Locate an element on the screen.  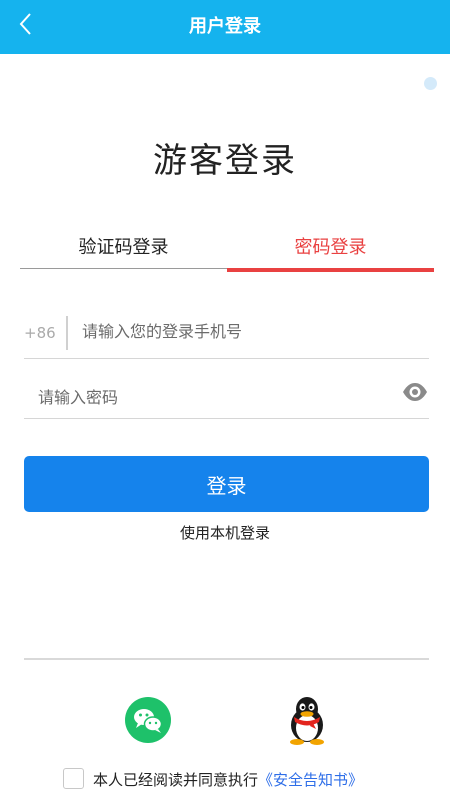
wechat-login-button is located at coordinates (148, 720).